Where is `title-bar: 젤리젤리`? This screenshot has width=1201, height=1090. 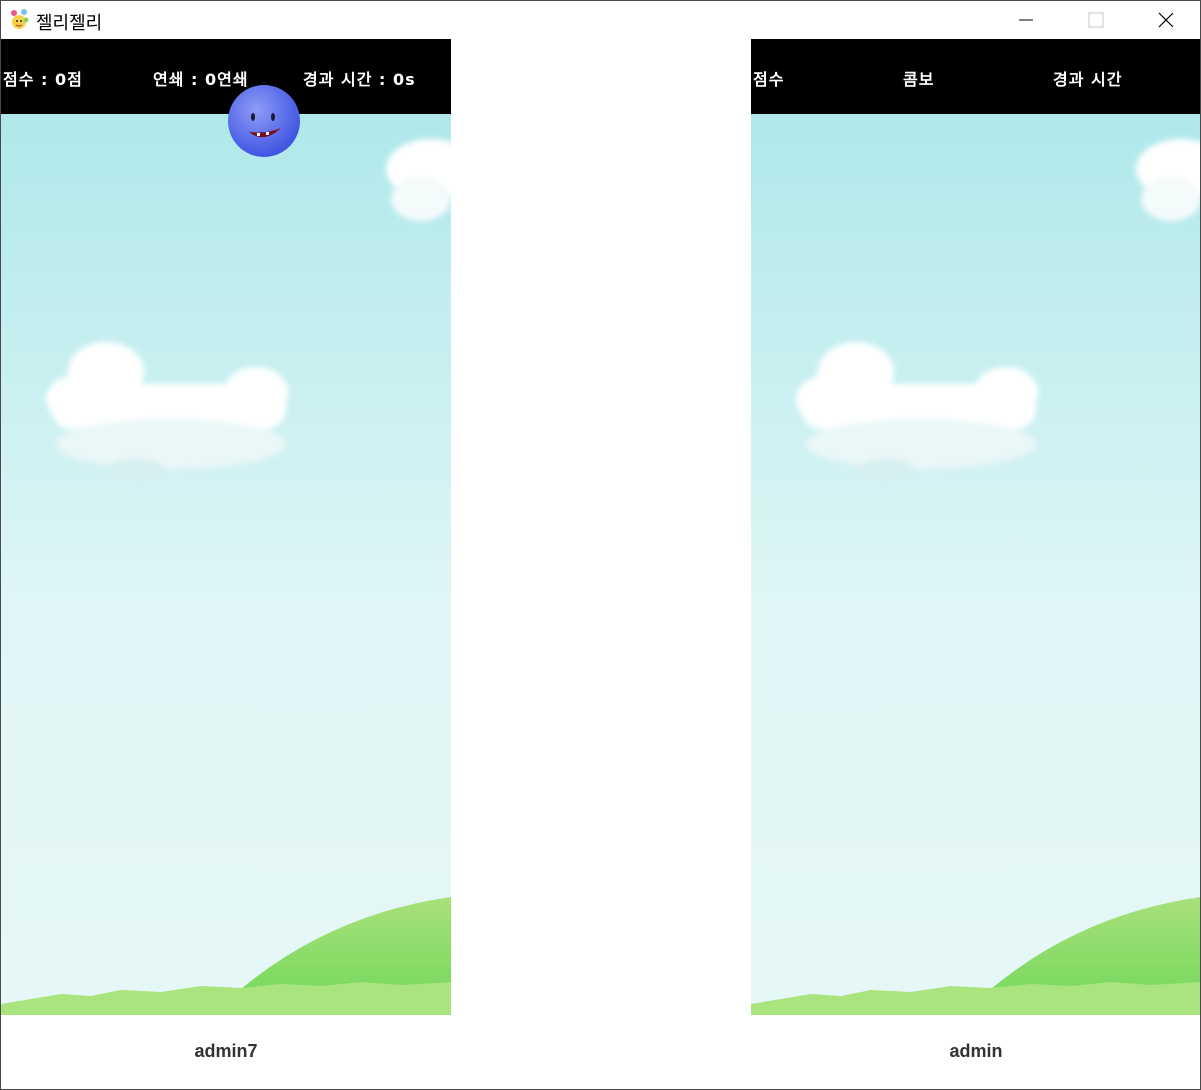
title-bar: 젤리젤리 is located at coordinates (600, 20).